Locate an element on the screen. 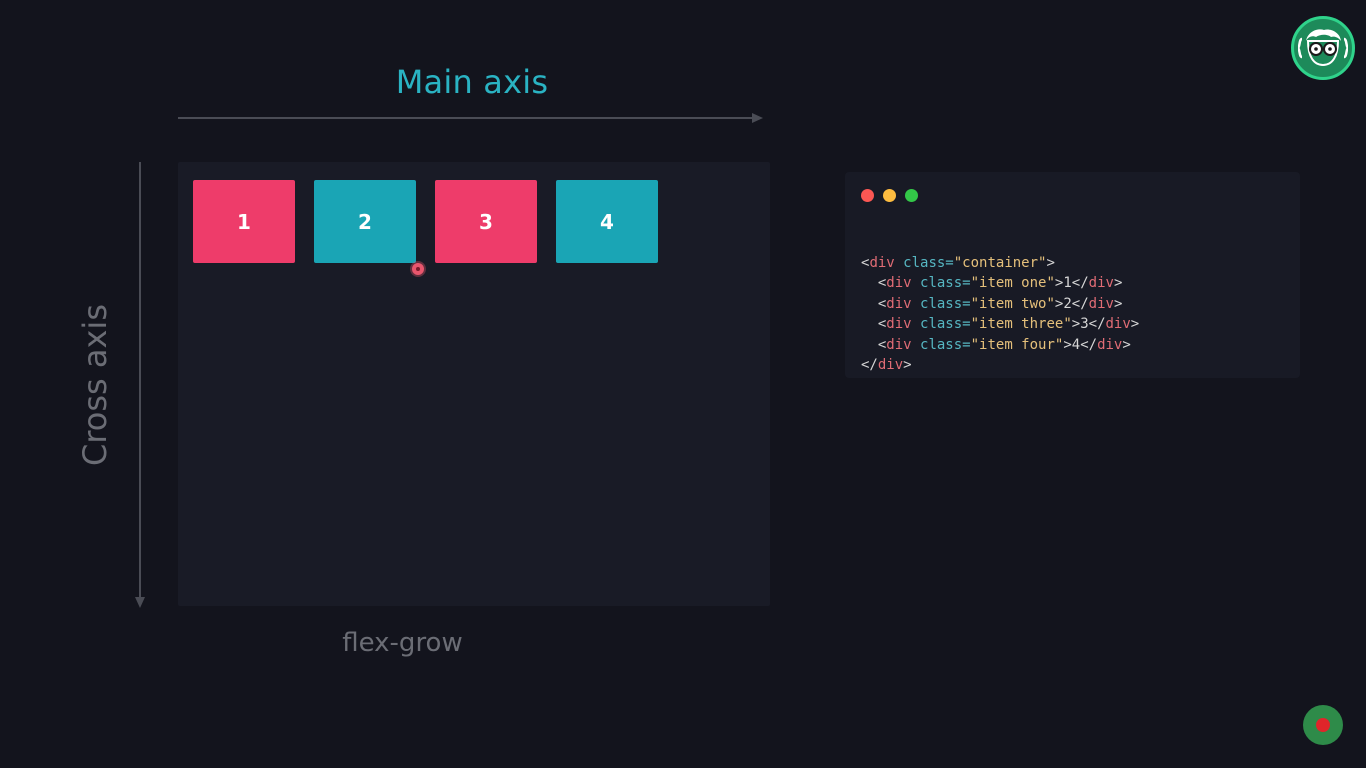 The height and width of the screenshot is (768, 1366). nerd-glasses-logo-icon is located at coordinates (1323, 48).